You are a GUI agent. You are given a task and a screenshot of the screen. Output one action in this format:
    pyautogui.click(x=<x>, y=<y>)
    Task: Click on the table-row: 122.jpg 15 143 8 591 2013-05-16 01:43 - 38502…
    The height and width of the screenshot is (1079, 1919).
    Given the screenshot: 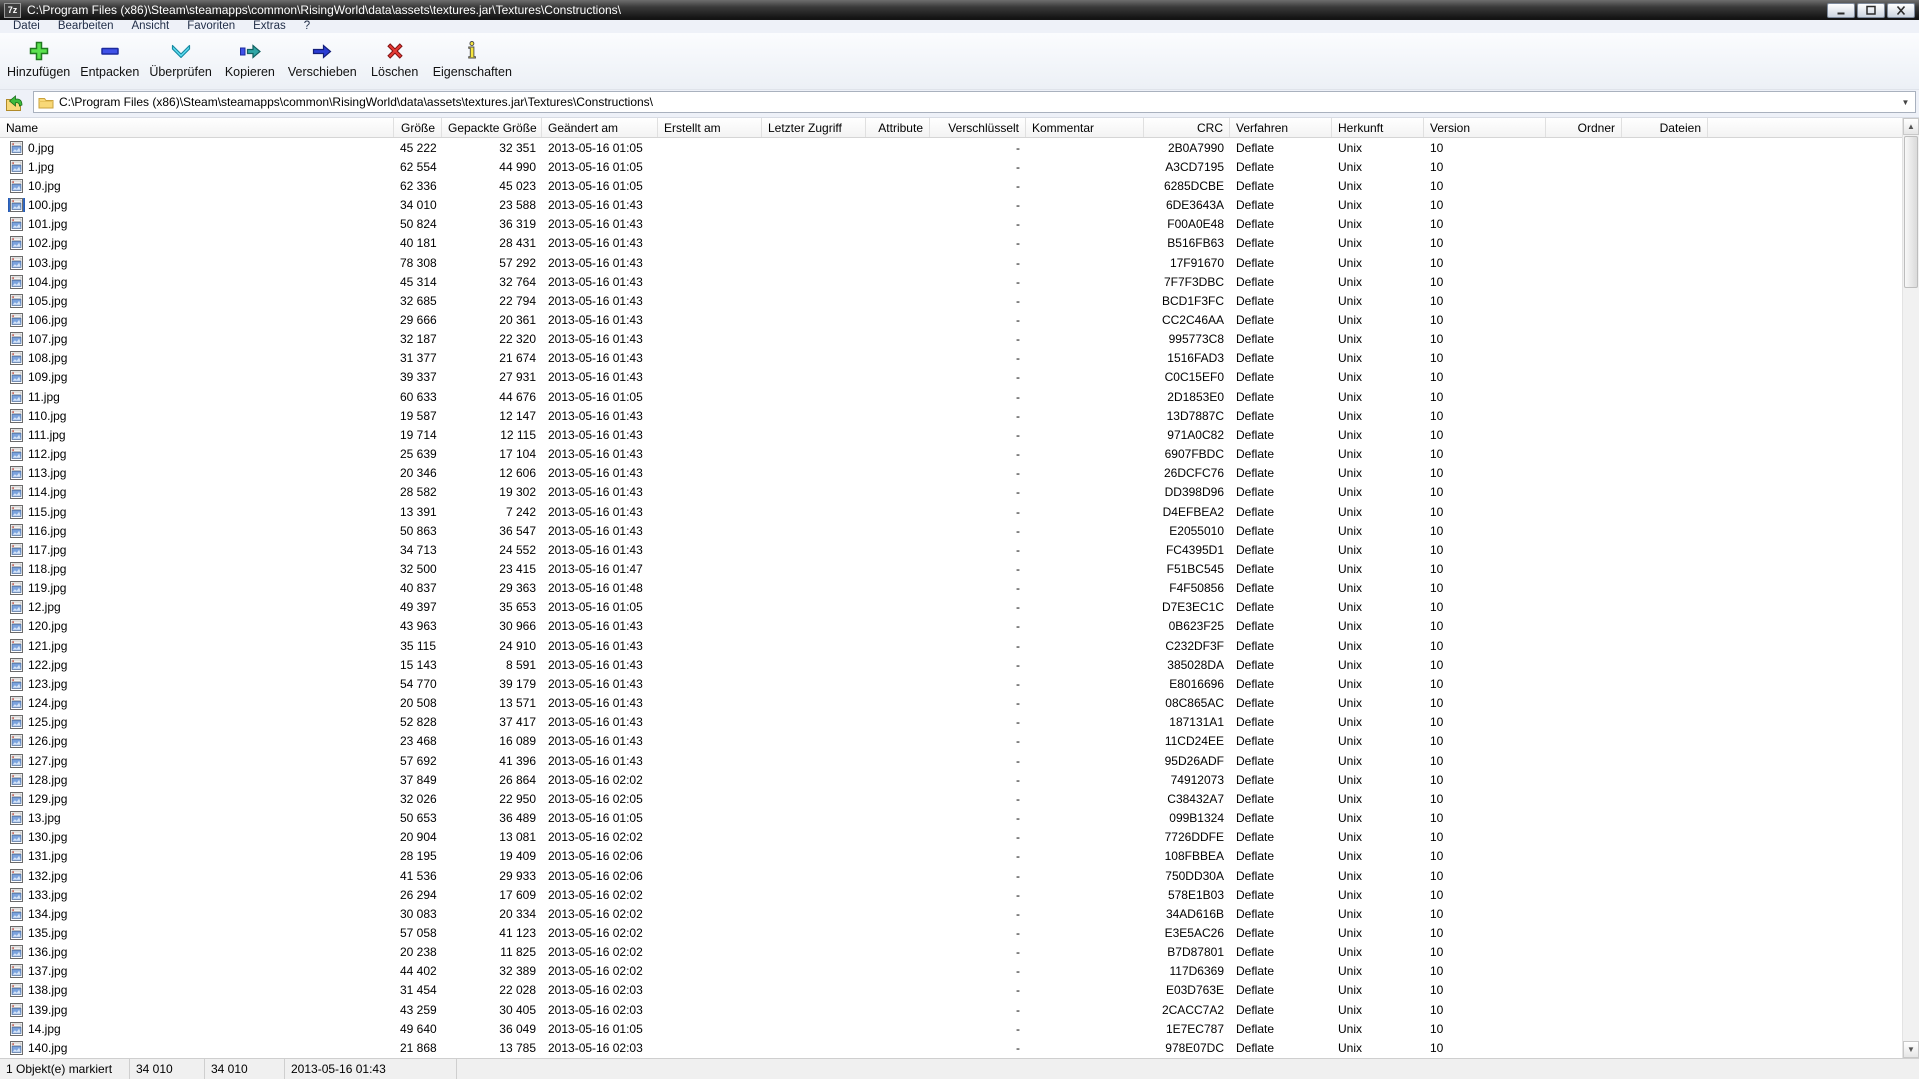 What is the action you would take?
    pyautogui.click(x=951, y=664)
    